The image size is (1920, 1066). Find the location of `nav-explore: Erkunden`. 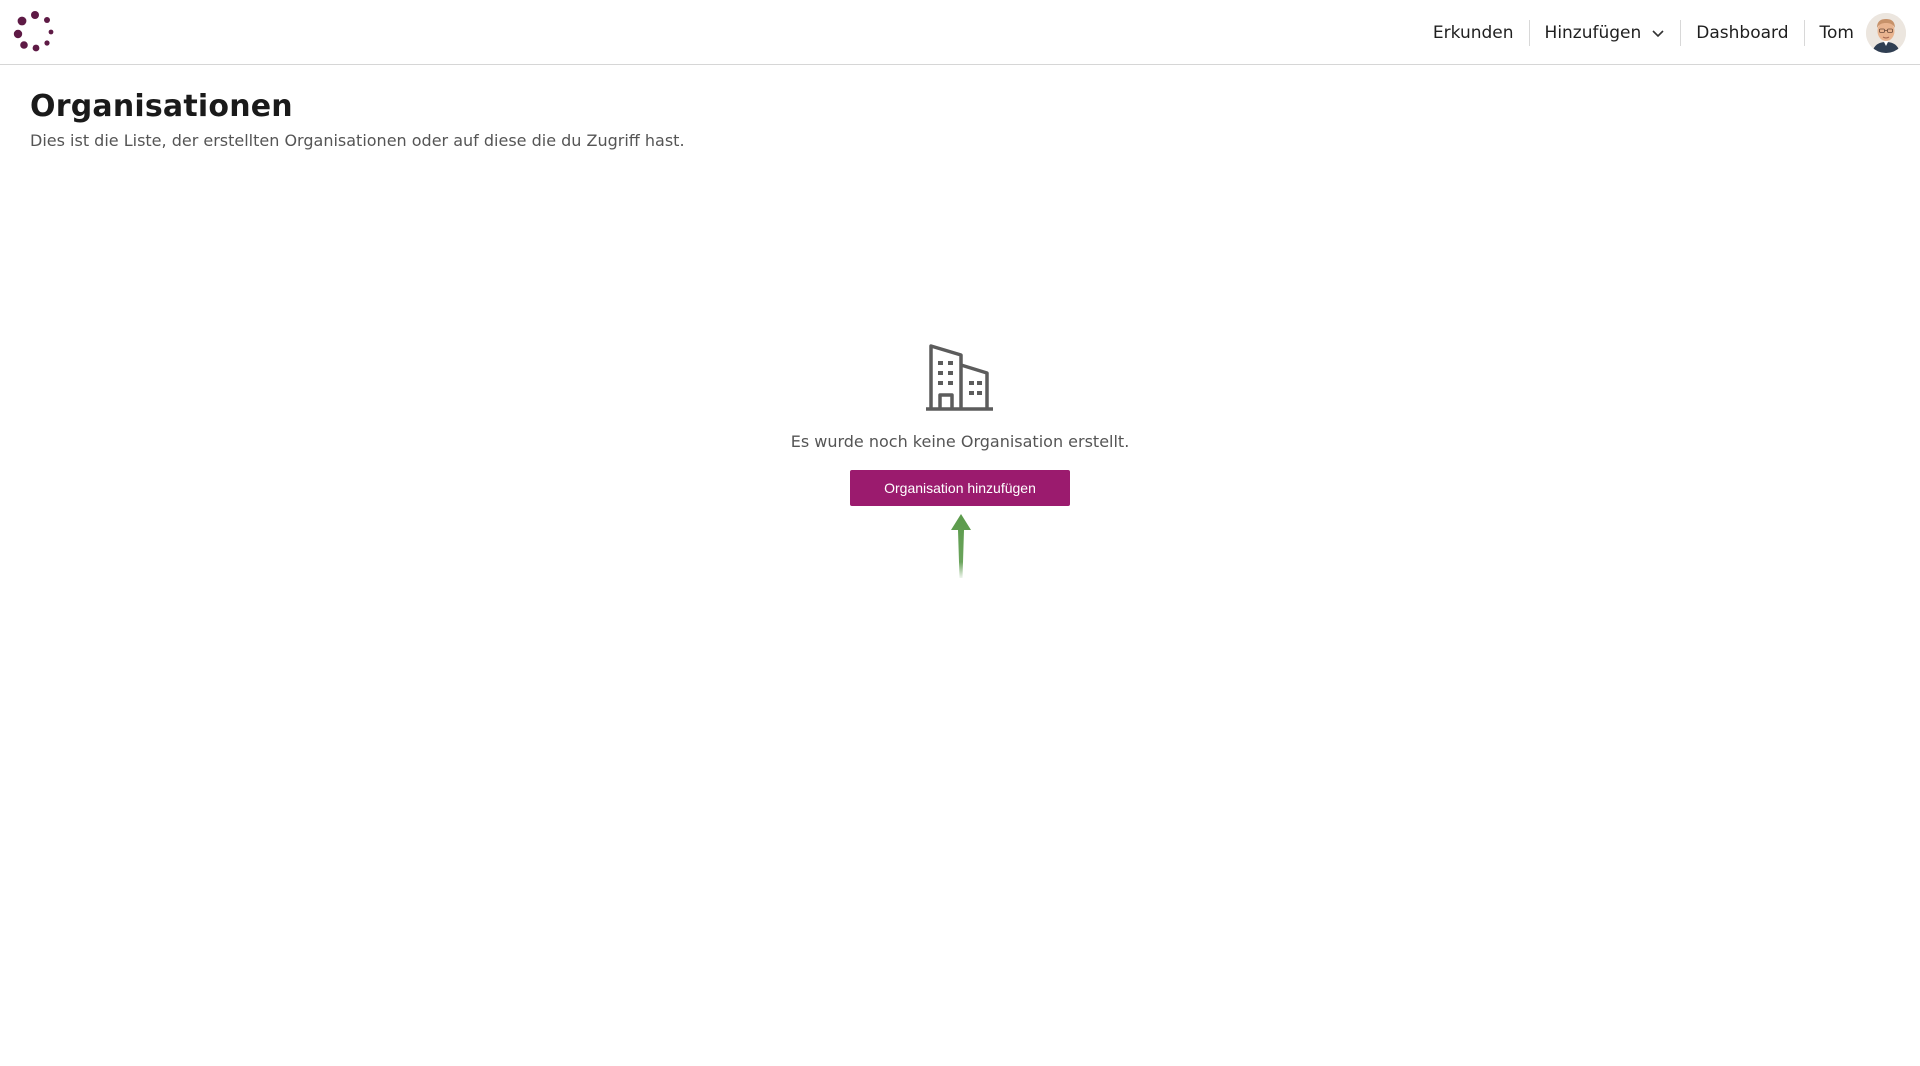

nav-explore: Erkunden is located at coordinates (1473, 33).